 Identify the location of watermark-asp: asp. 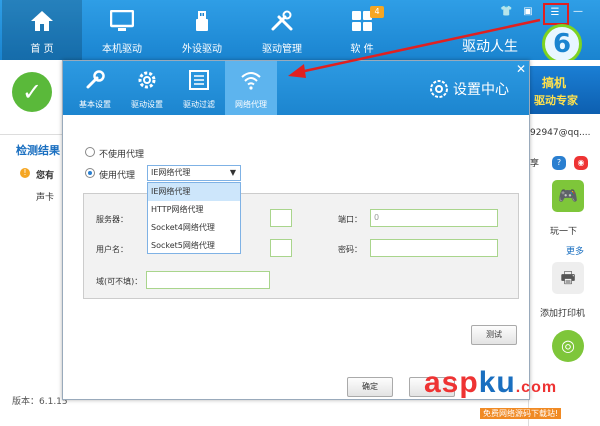
(451, 382).